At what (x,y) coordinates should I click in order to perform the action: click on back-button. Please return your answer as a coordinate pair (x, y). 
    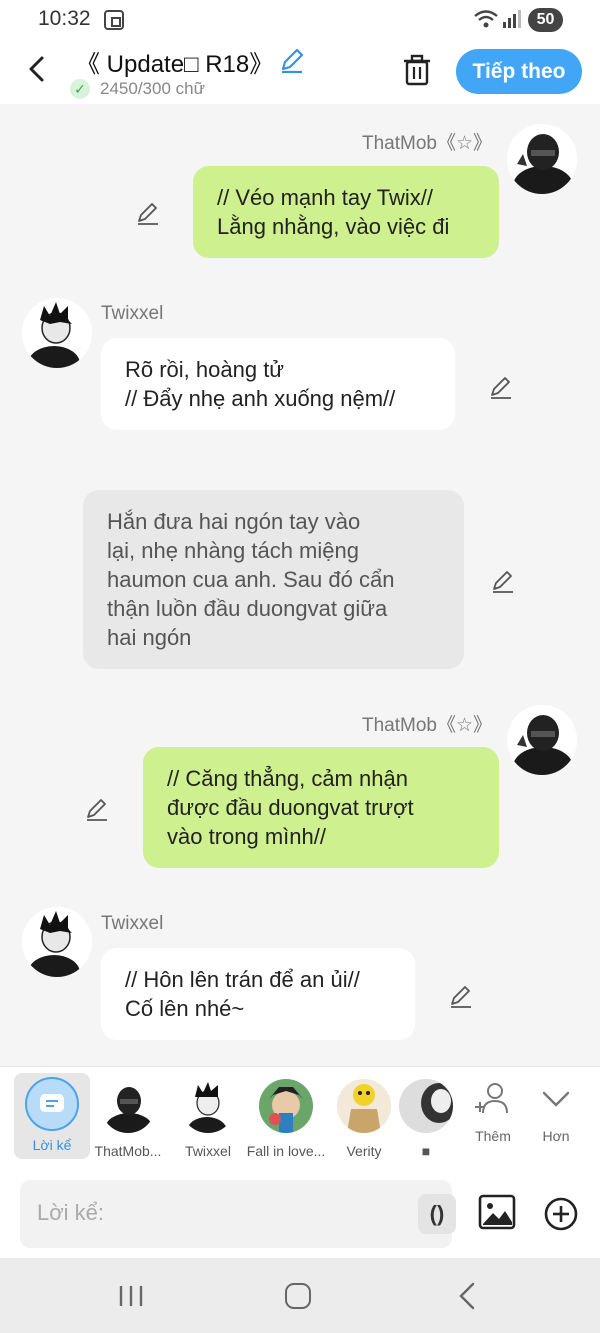
    Looking at the image, I should click on (37, 69).